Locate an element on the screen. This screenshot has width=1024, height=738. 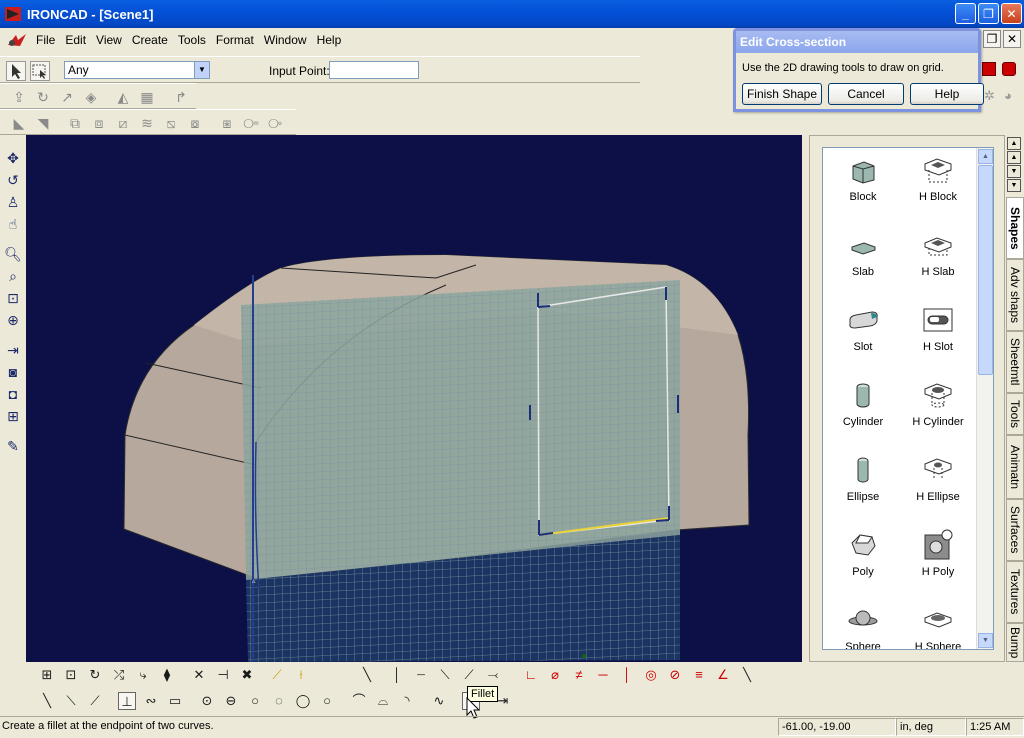
tab-bump: Bump is located at coordinates (1015, 642).